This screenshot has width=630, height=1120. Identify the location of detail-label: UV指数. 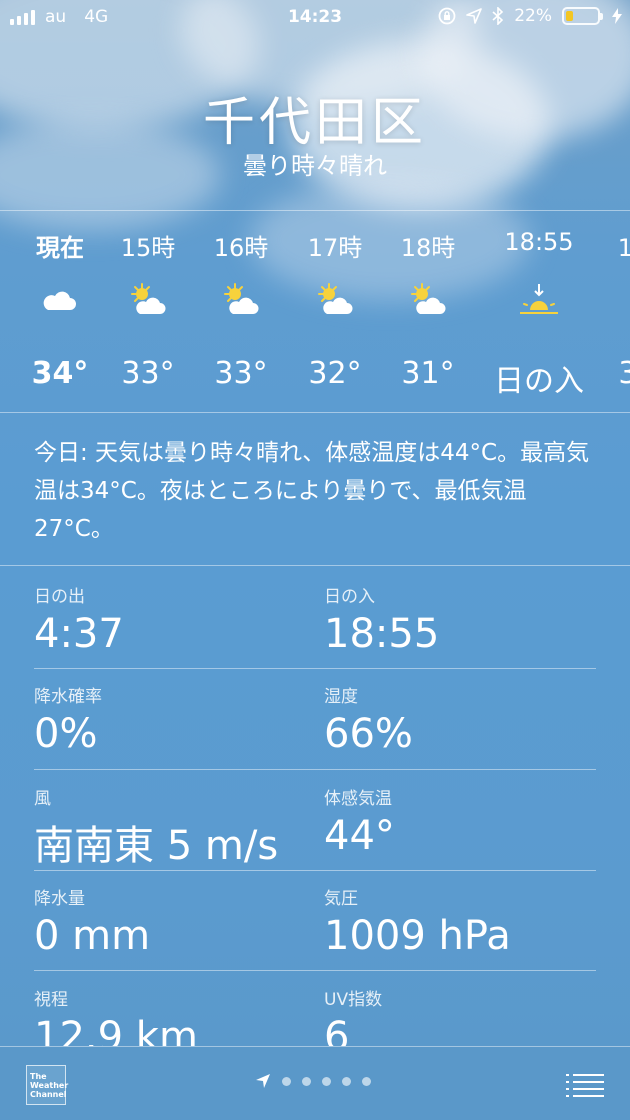
(353, 1000).